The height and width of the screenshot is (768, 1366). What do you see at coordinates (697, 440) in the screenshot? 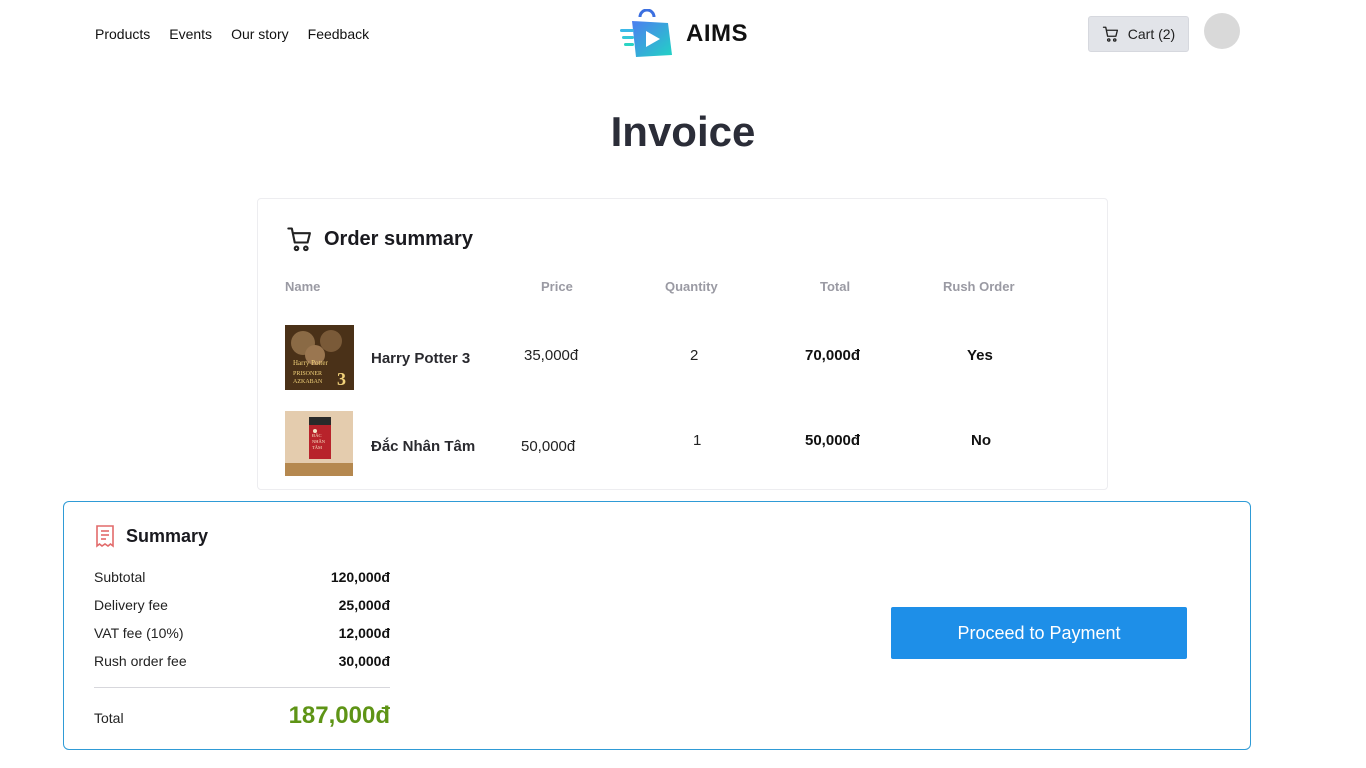
I see `product-quantity: 1` at bounding box center [697, 440].